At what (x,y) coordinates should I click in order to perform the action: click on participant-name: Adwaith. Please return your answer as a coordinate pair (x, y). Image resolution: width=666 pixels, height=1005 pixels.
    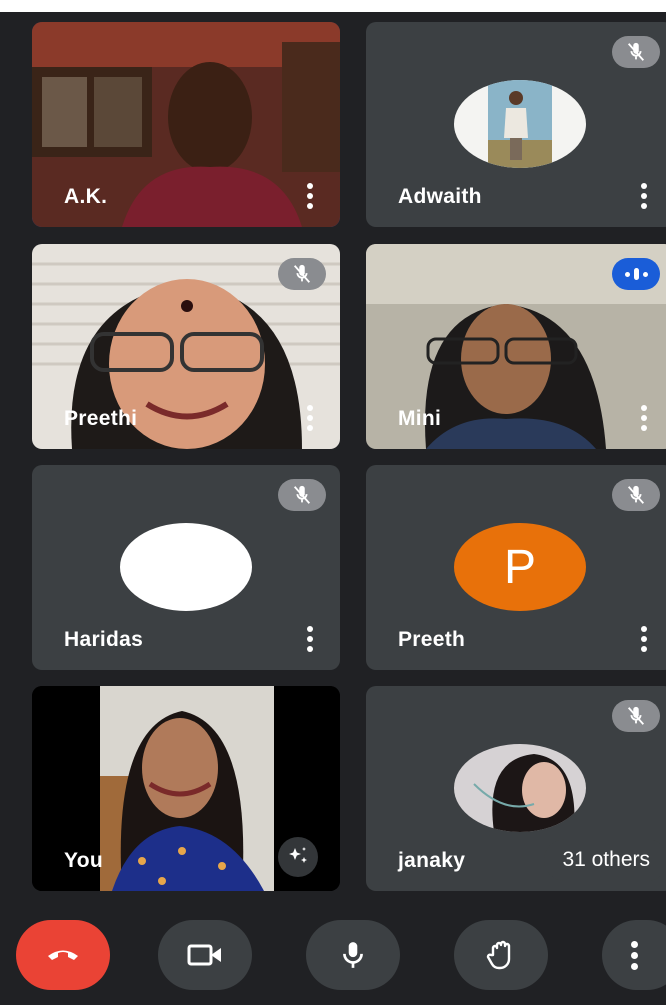
    Looking at the image, I should click on (440, 196).